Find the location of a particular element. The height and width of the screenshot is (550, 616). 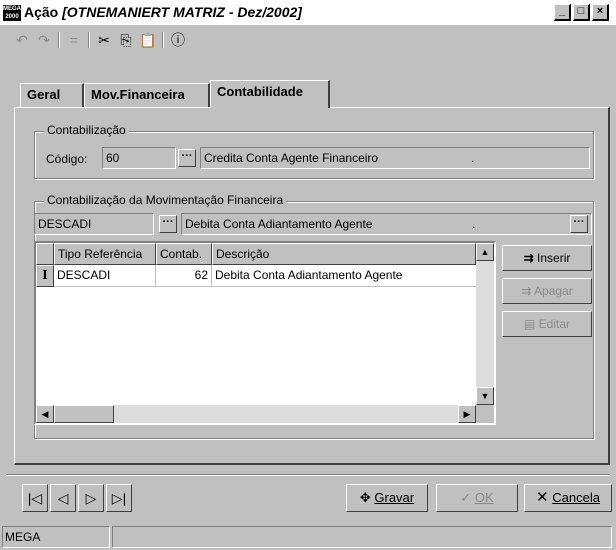

cancelar-button: ✕ Cancela is located at coordinates (568, 498).